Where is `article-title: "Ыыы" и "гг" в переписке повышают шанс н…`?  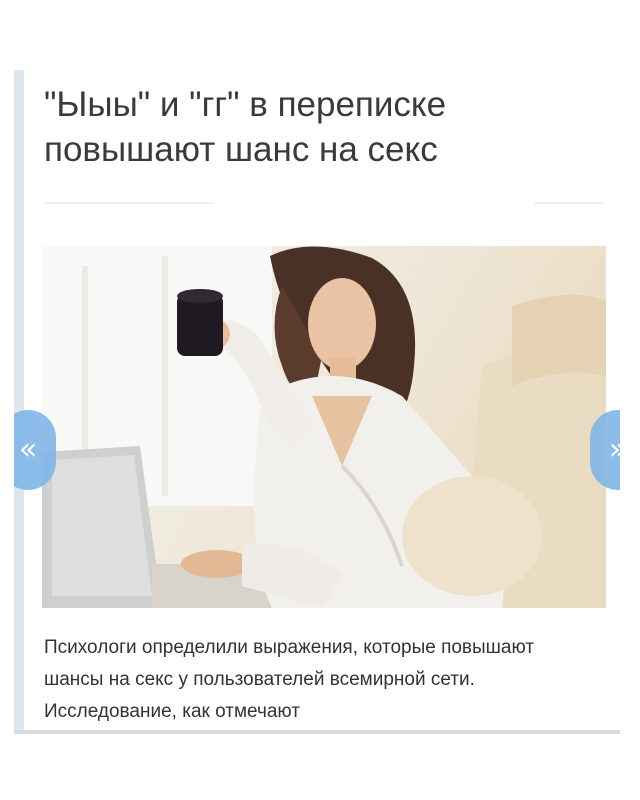 article-title: "Ыыы" и "гг" в переписке повышают шанс н… is located at coordinates (324, 127).